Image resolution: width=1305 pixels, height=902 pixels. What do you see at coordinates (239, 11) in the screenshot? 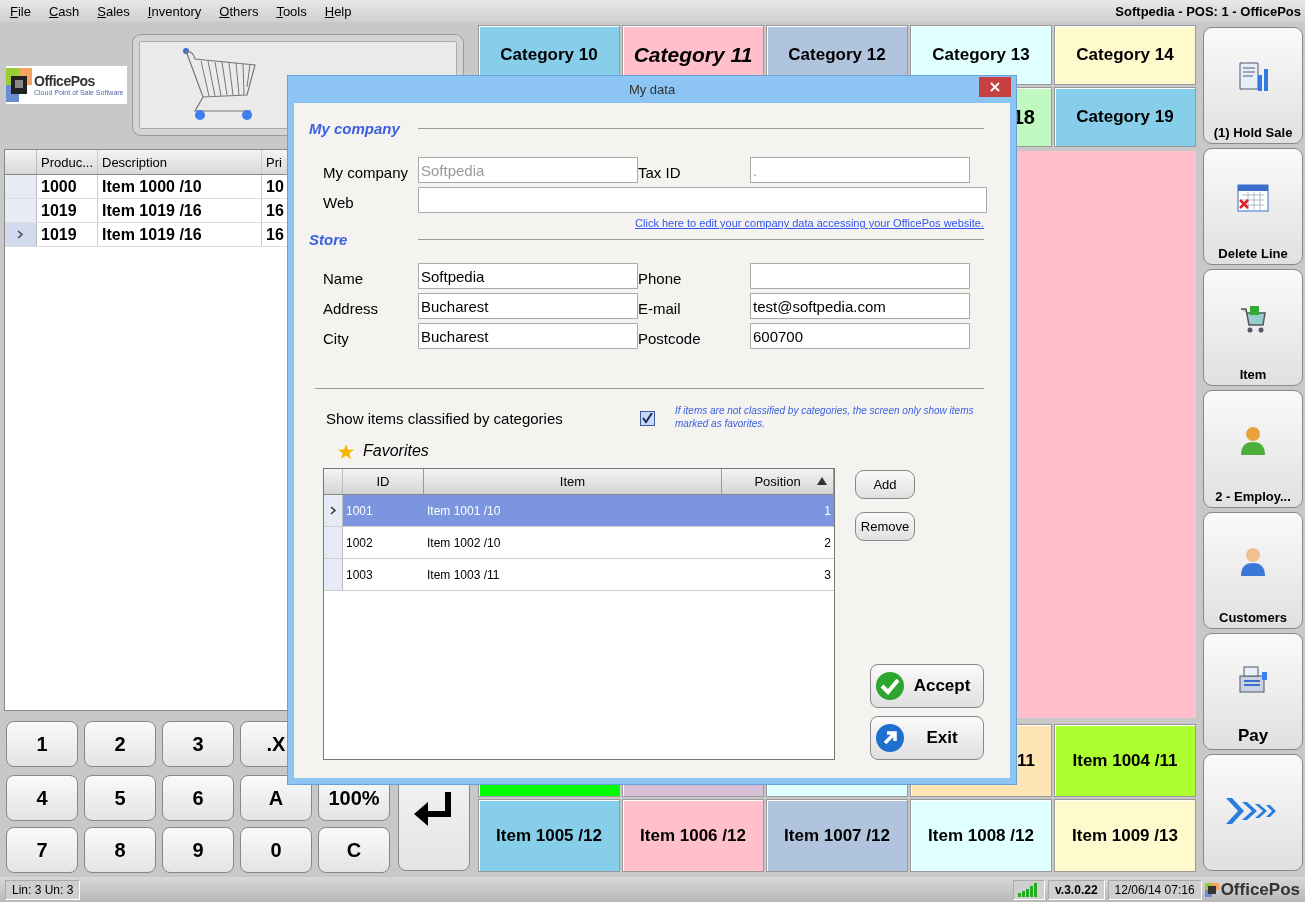
I see `menu-item: Others` at bounding box center [239, 11].